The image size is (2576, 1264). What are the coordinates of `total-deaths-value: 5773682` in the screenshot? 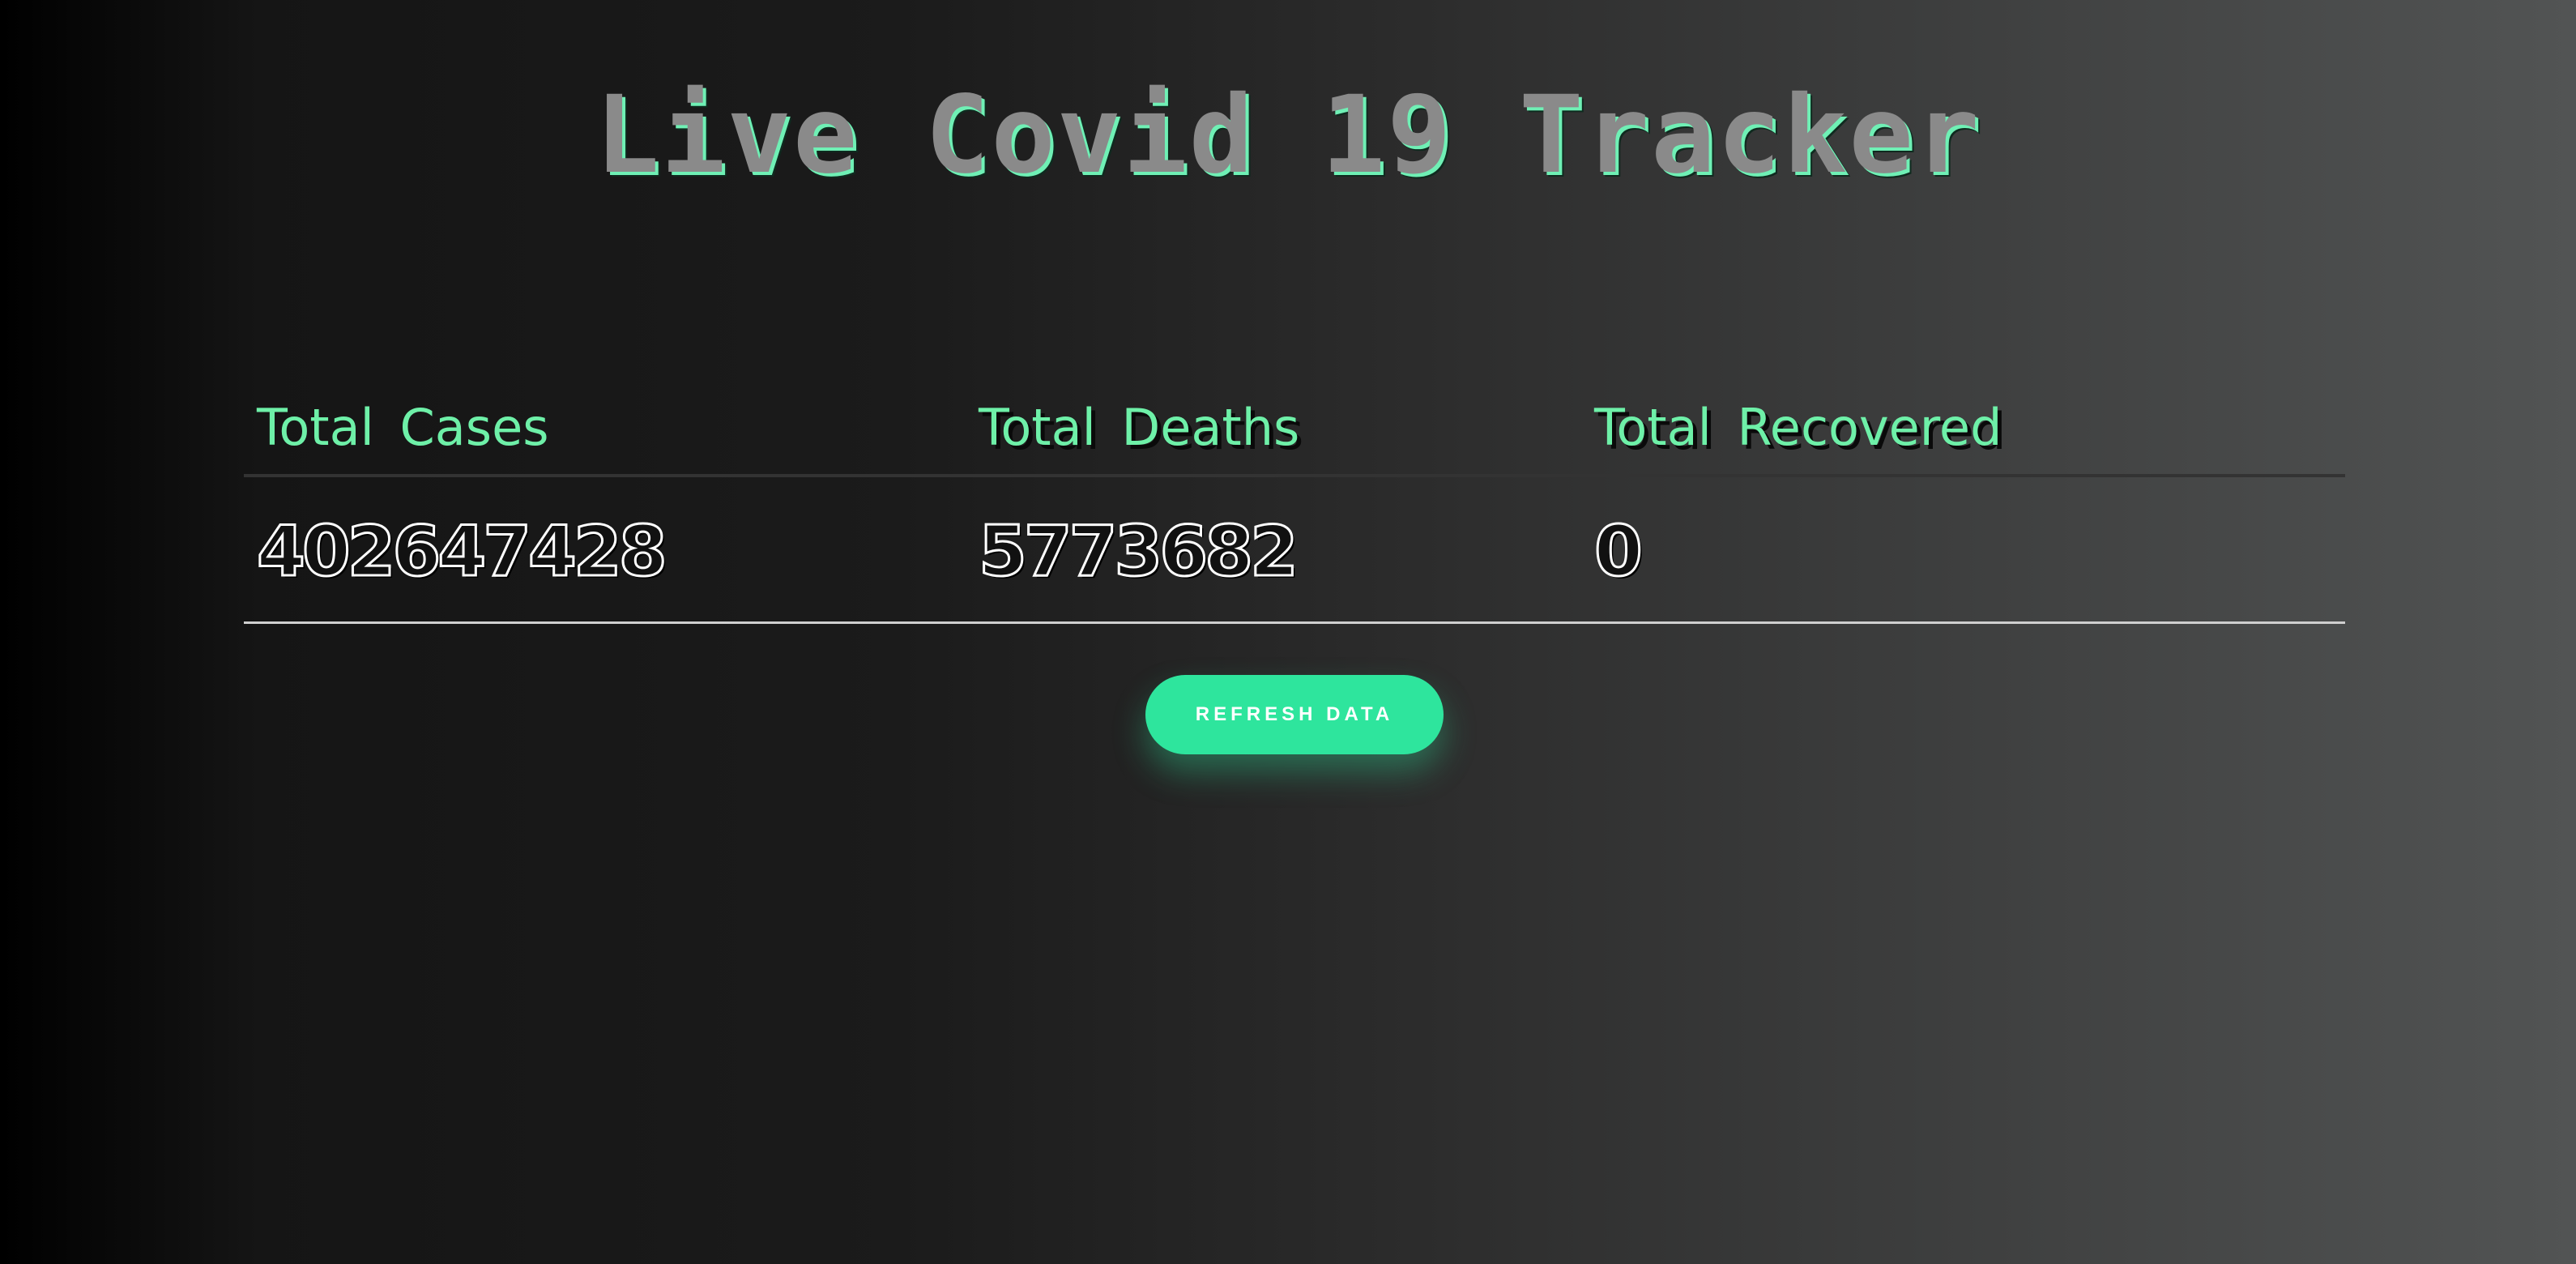 It's located at (1139, 552).